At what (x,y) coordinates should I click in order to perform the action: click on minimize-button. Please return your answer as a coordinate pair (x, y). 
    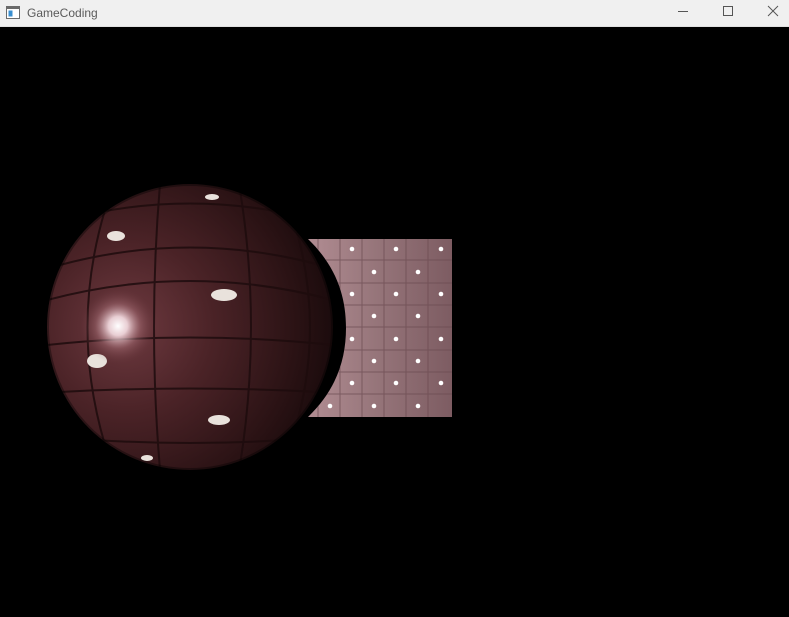
    Looking at the image, I should click on (683, 13).